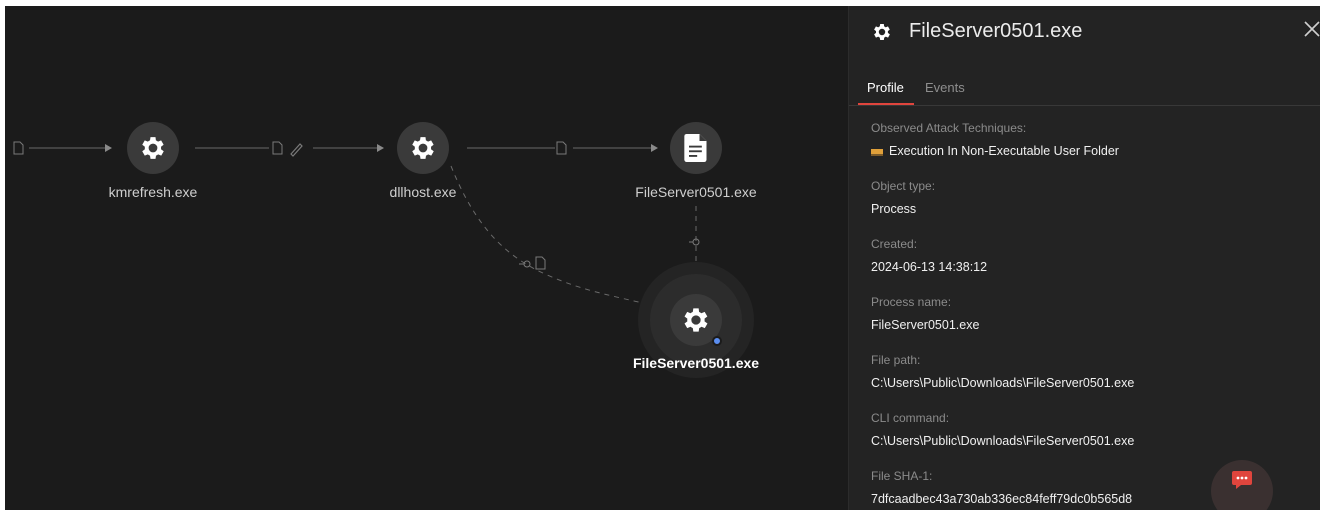 Image resolution: width=1320 pixels, height=510 pixels. I want to click on tab-profile: Profile, so click(885, 87).